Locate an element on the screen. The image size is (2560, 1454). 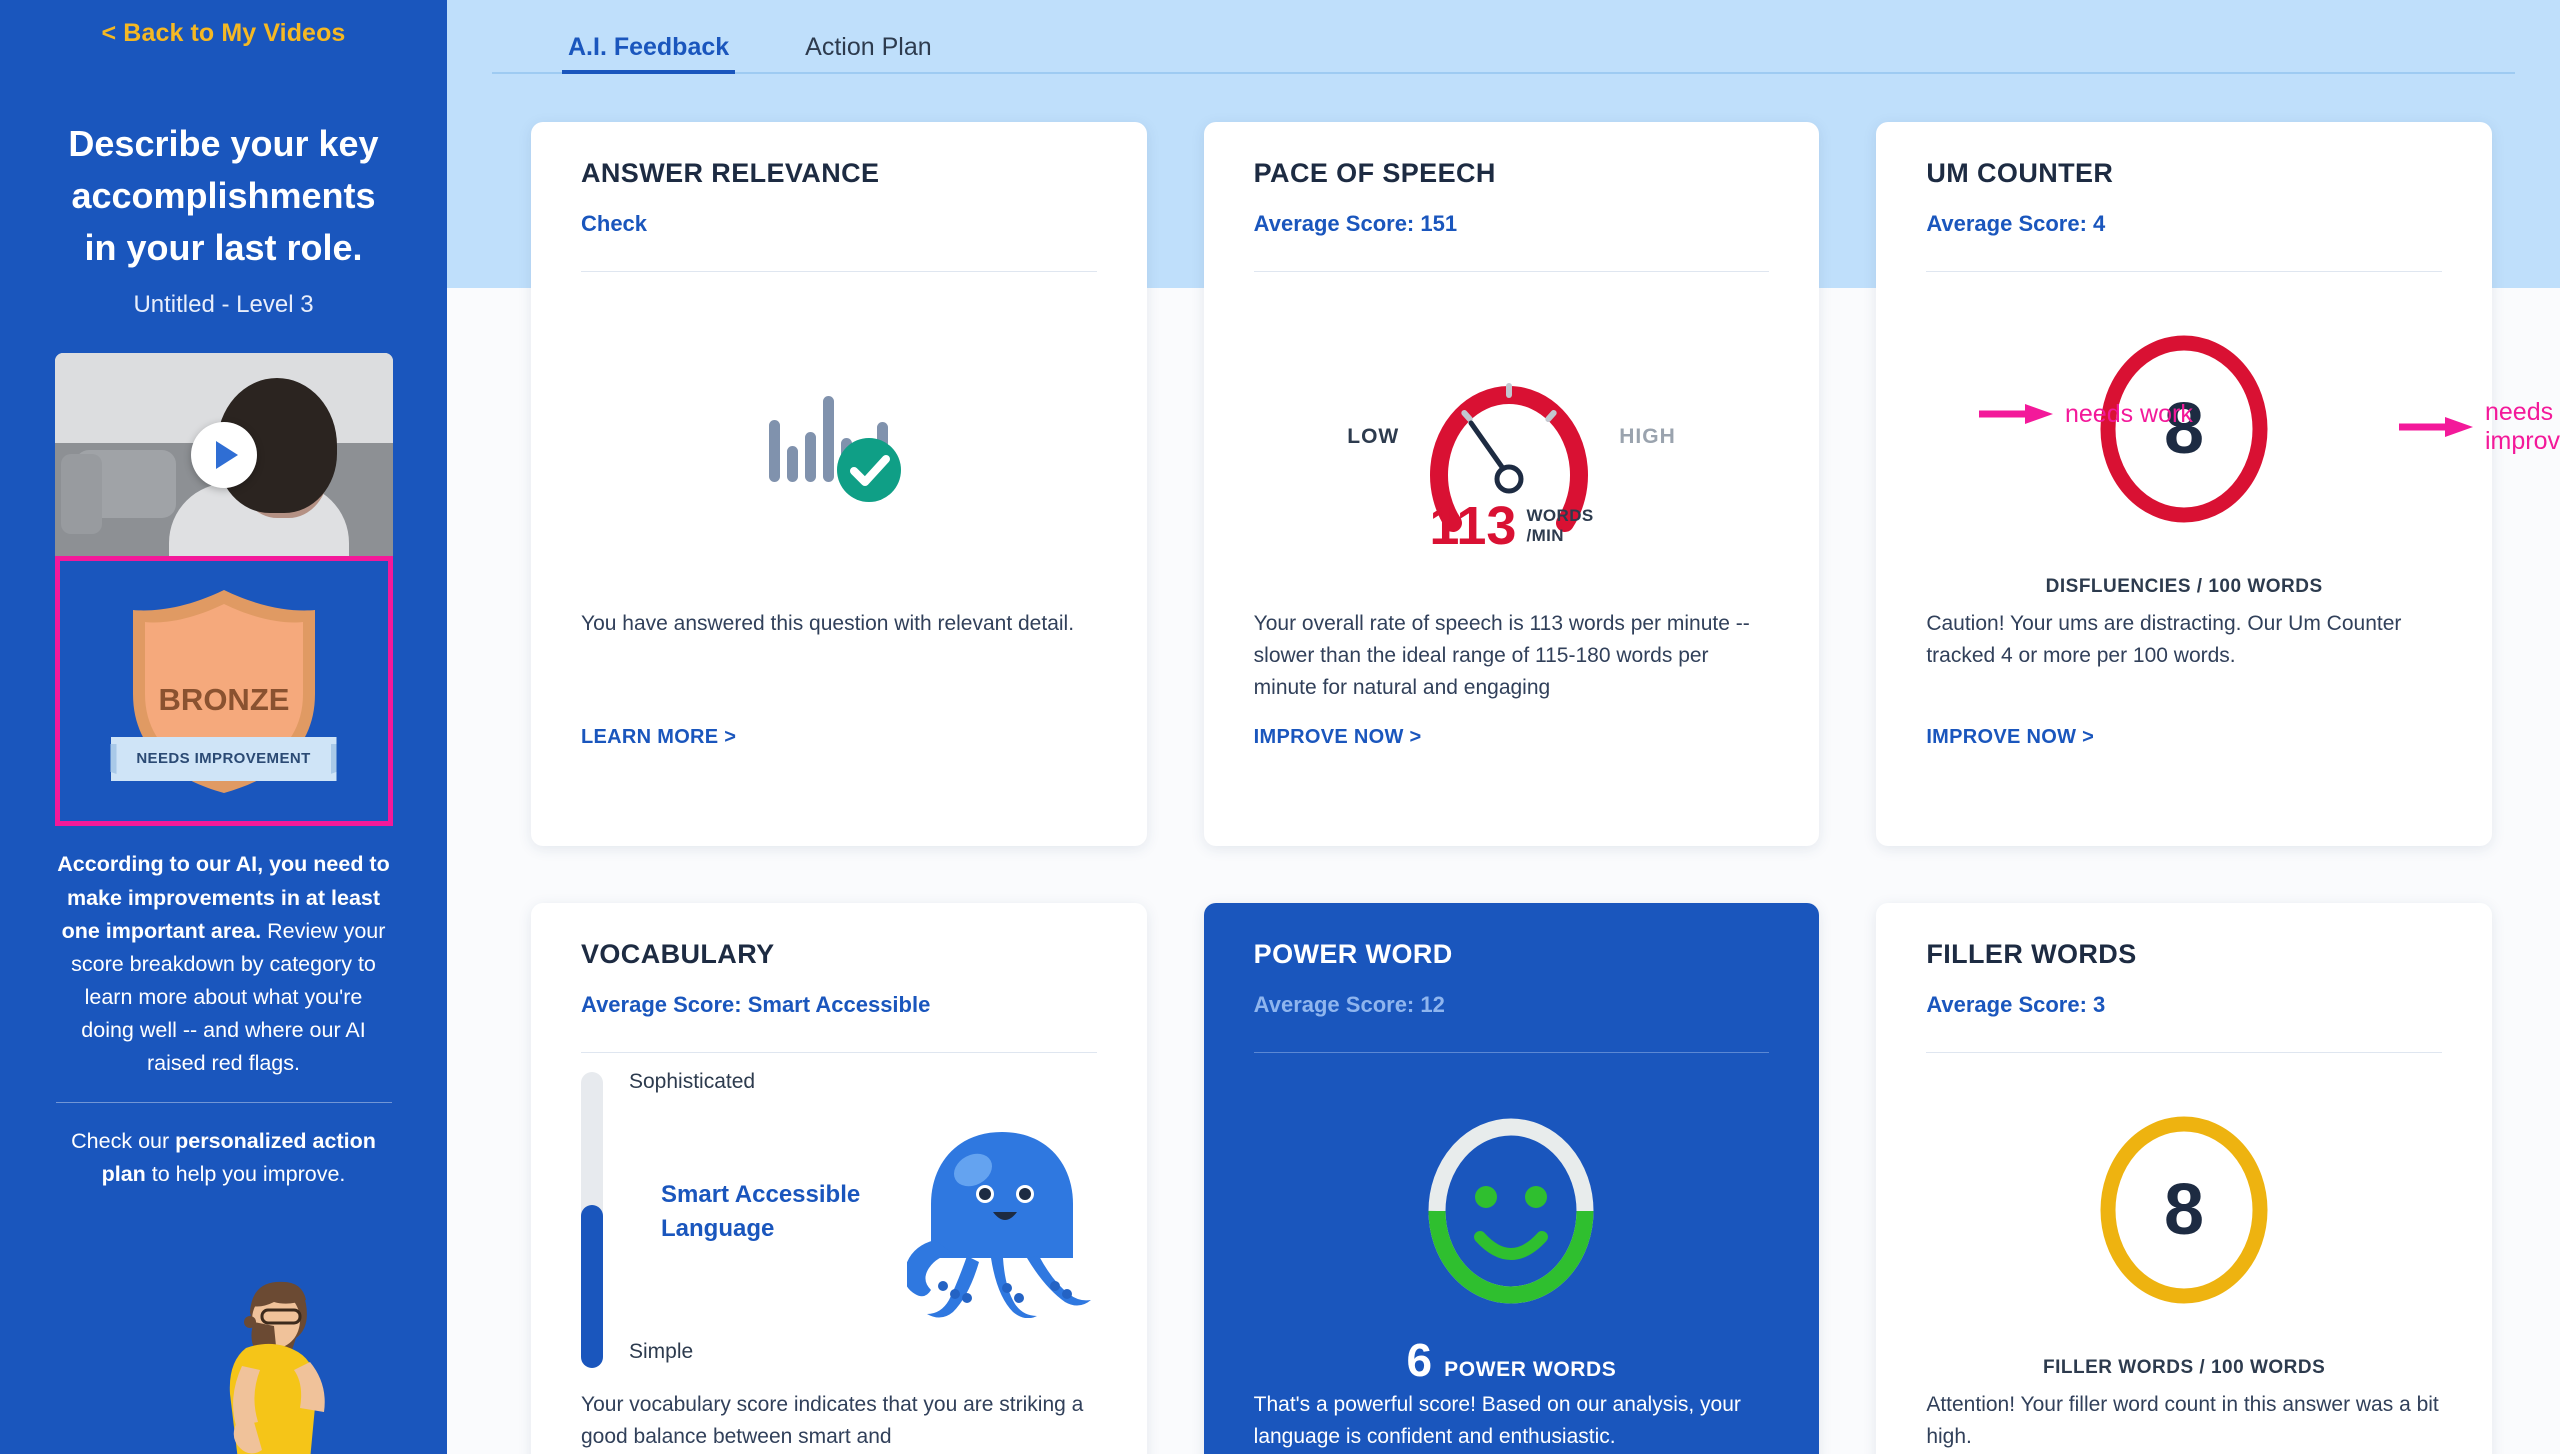
card-um-counter-viz: 8 DISFLUENCIES / 100 WORDS is located at coordinates (2184, 437).